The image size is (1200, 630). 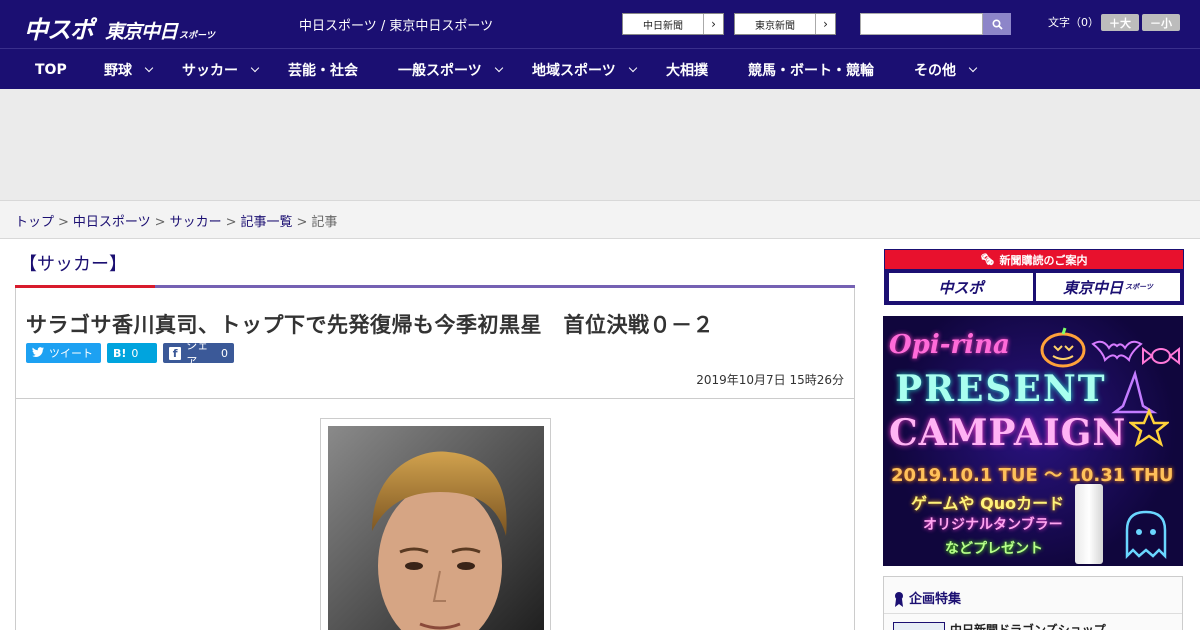 What do you see at coordinates (921, 24) in the screenshot?
I see `search-input` at bounding box center [921, 24].